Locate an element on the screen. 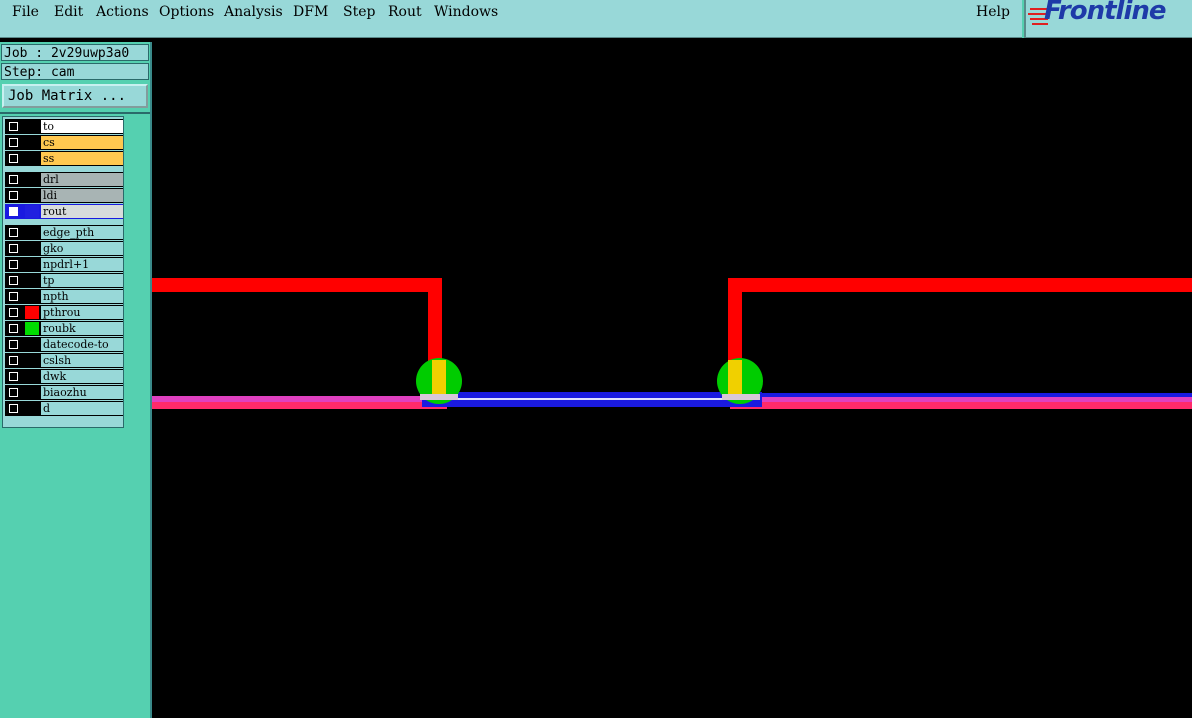 This screenshot has width=1192, height=718. menu-actions: Actions is located at coordinates (122, 12).